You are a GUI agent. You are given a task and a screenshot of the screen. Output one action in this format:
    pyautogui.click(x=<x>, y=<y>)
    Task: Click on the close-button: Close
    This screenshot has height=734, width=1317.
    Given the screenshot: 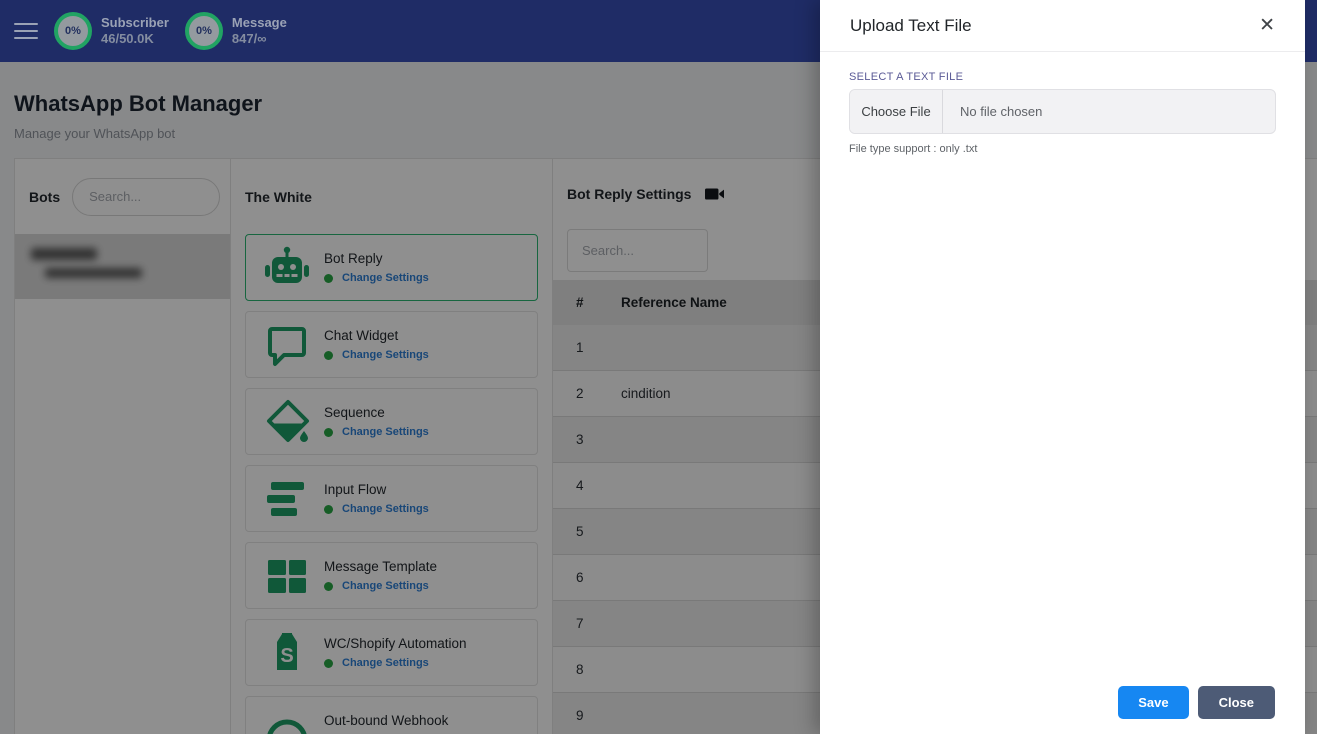 What is the action you would take?
    pyautogui.click(x=1236, y=702)
    